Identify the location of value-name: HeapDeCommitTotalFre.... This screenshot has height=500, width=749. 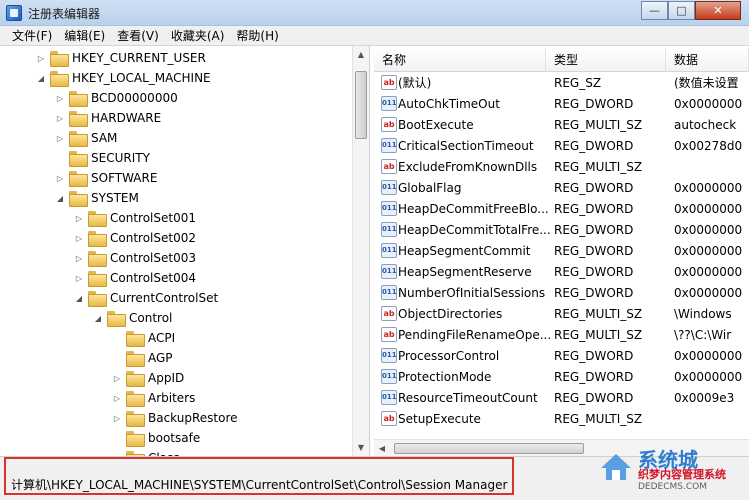
(474, 229).